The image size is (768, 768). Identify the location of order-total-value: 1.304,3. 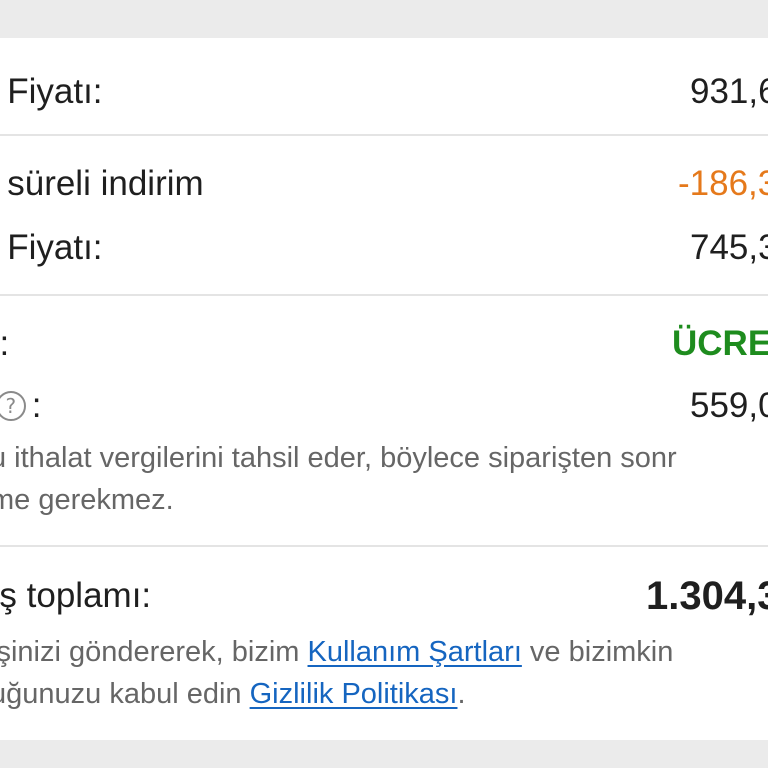
(707, 596).